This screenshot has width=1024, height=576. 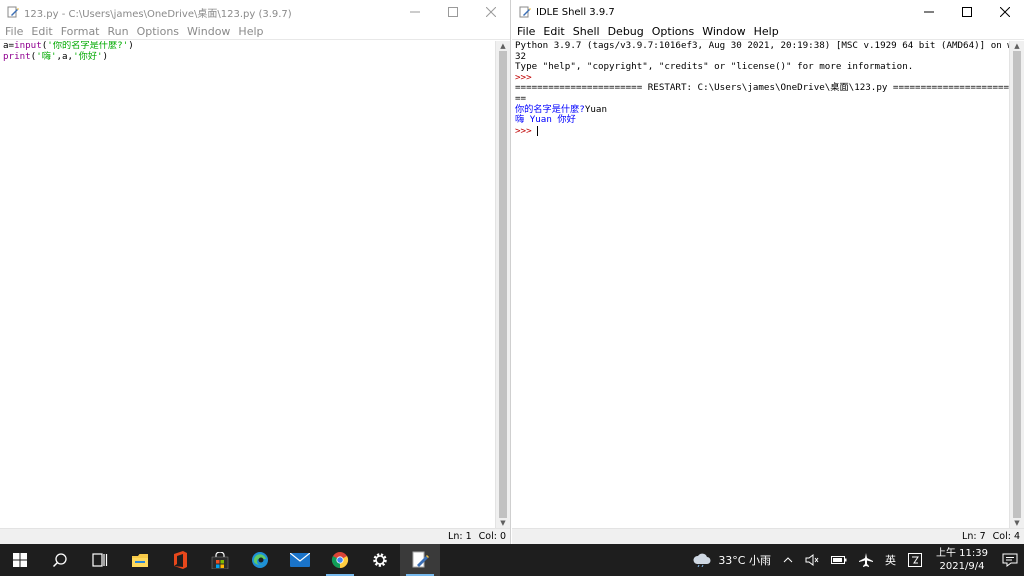 I want to click on menu-shell: Shell, so click(x=586, y=31).